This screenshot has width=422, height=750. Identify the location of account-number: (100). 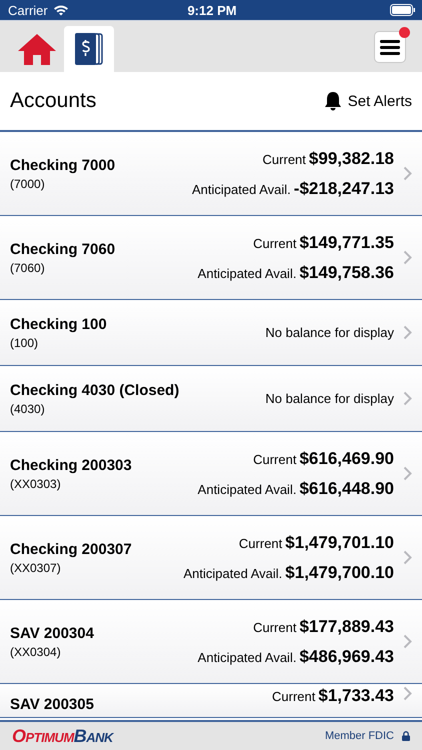
(25, 343).